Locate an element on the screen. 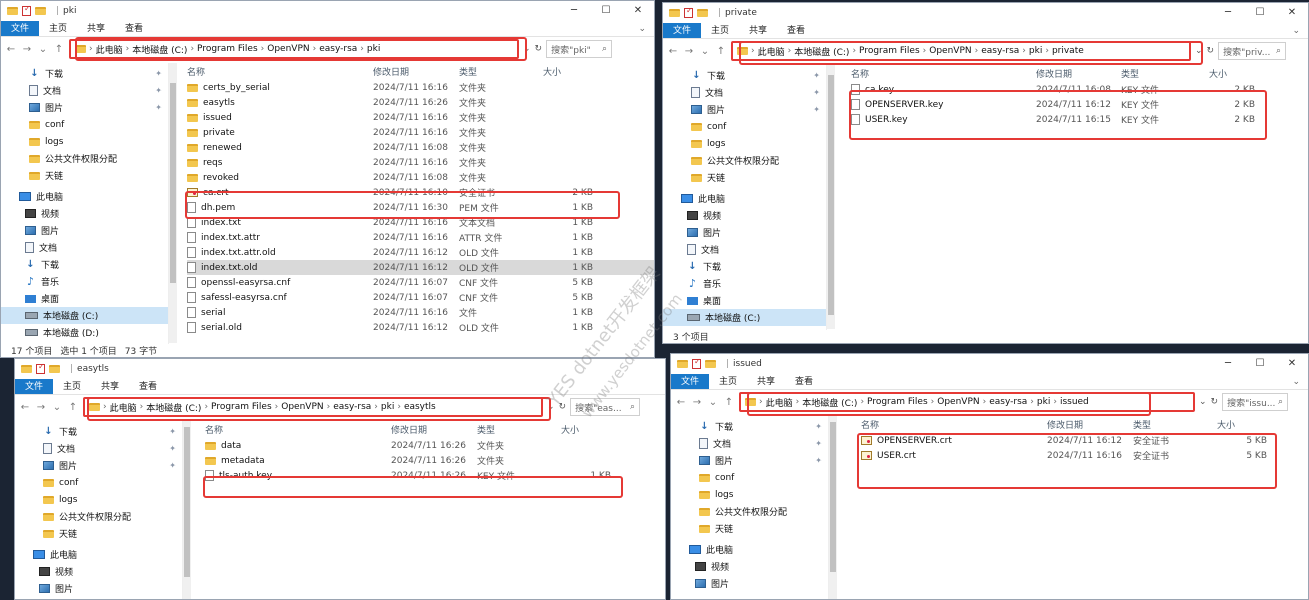 This screenshot has width=1309, height=600. nav-item: 图片 is located at coordinates (84, 230).